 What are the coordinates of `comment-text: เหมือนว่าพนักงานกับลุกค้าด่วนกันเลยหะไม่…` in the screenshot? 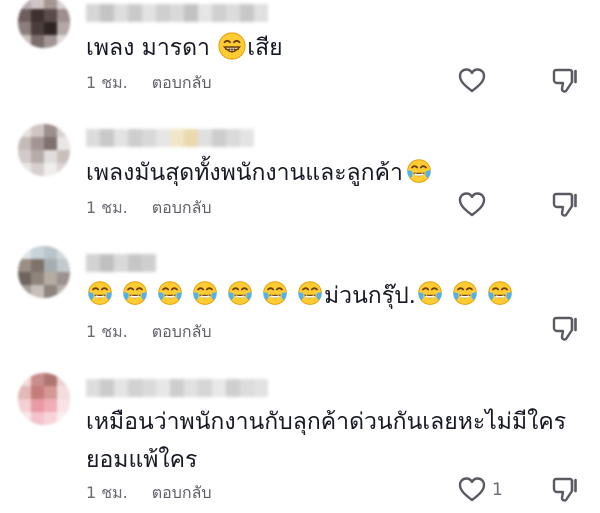 It's located at (326, 441).